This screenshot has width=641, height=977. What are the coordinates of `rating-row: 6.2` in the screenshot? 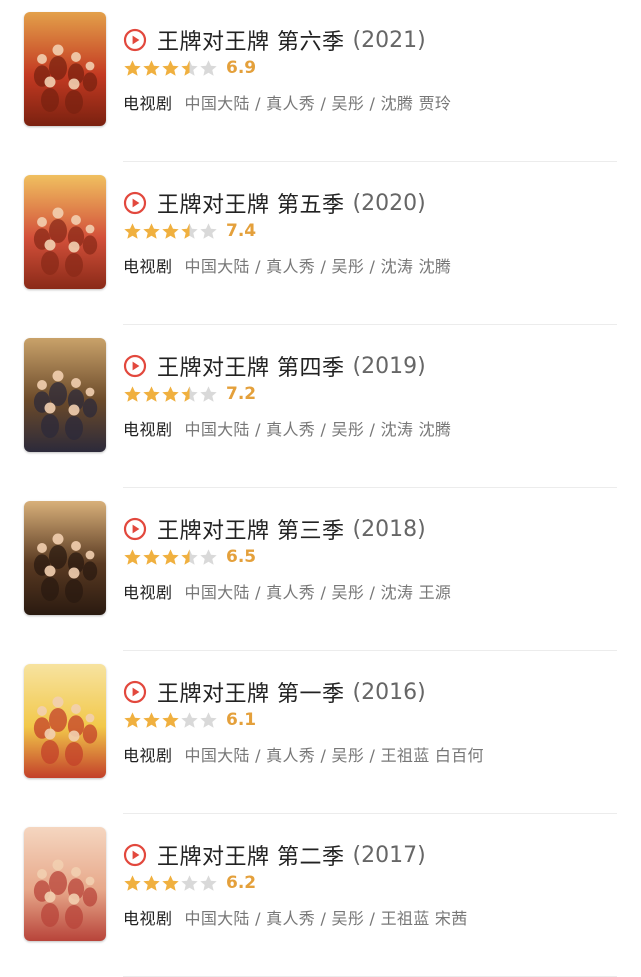 It's located at (189, 883).